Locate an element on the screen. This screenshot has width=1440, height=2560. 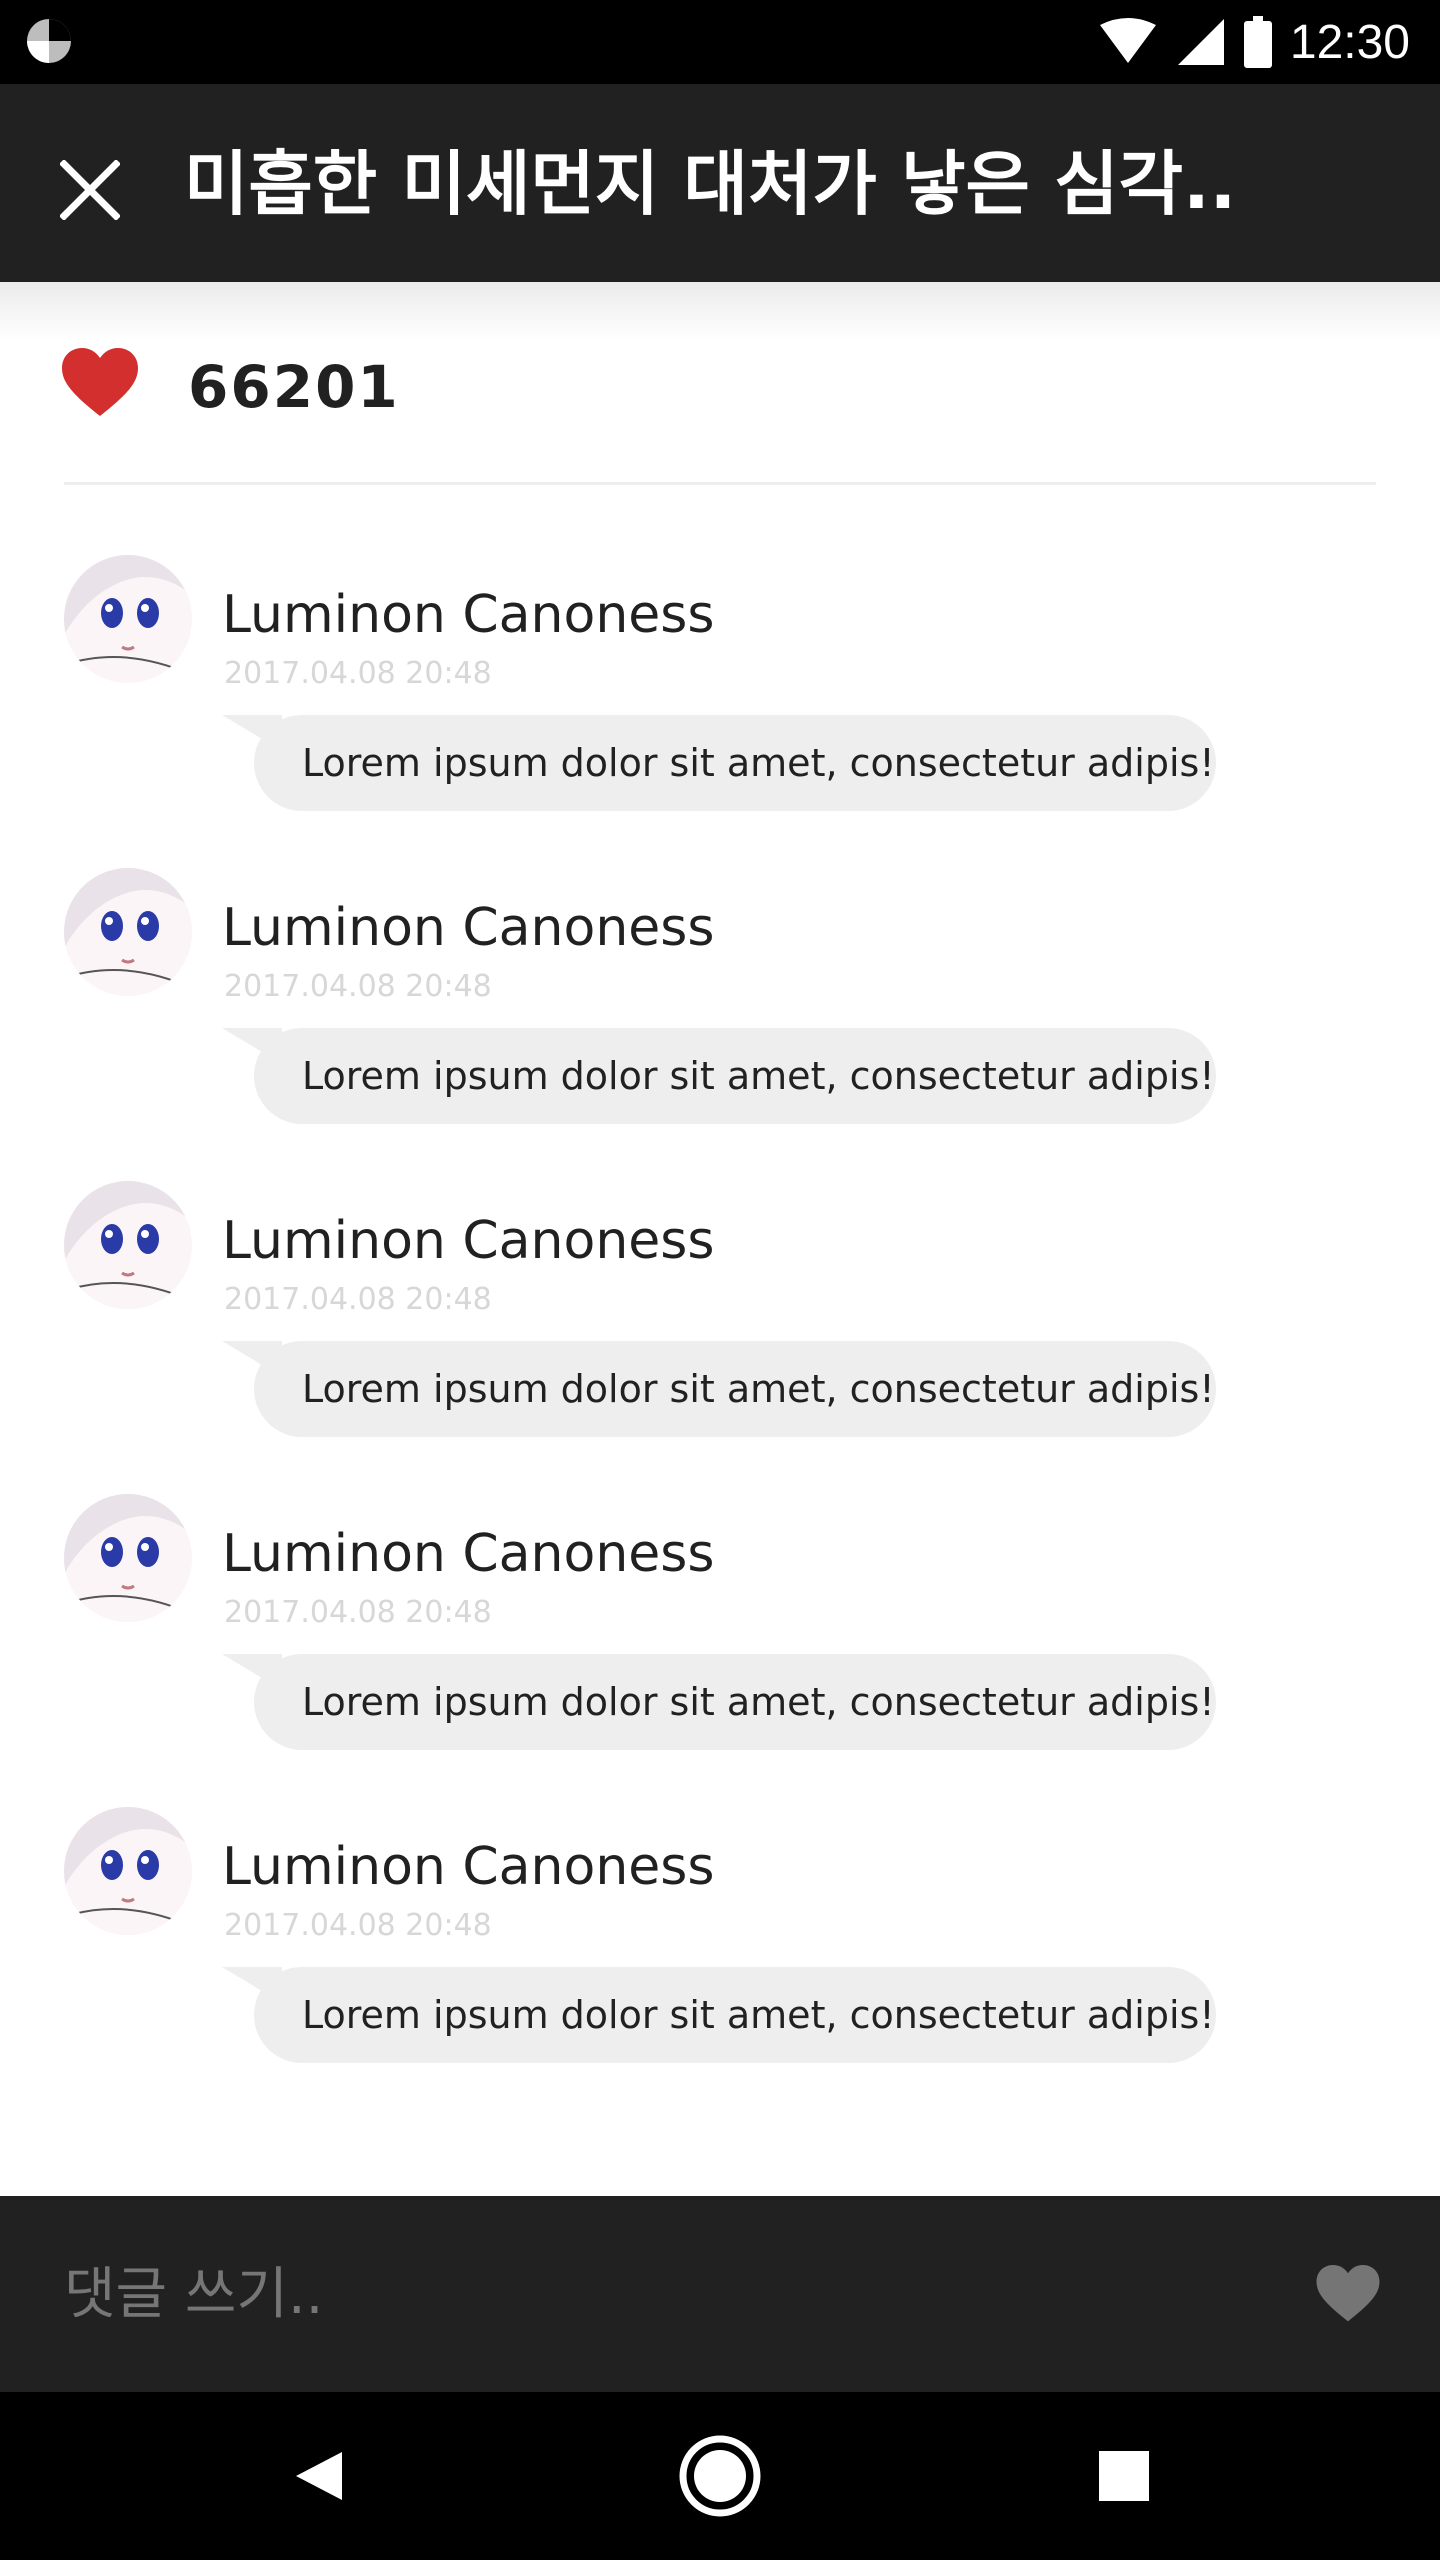
comment-composer is located at coordinates (720, 2294).